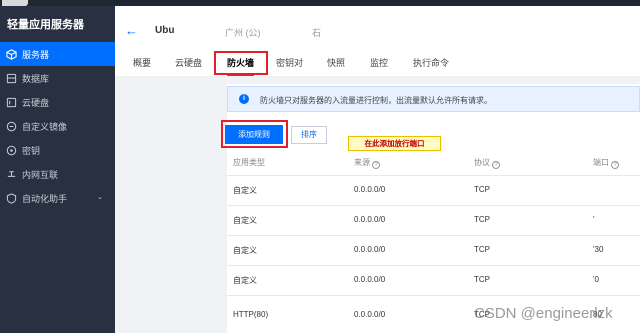 This screenshot has width=640, height=333. What do you see at coordinates (336, 66) in the screenshot?
I see `tab-snapshot: 快照` at bounding box center [336, 66].